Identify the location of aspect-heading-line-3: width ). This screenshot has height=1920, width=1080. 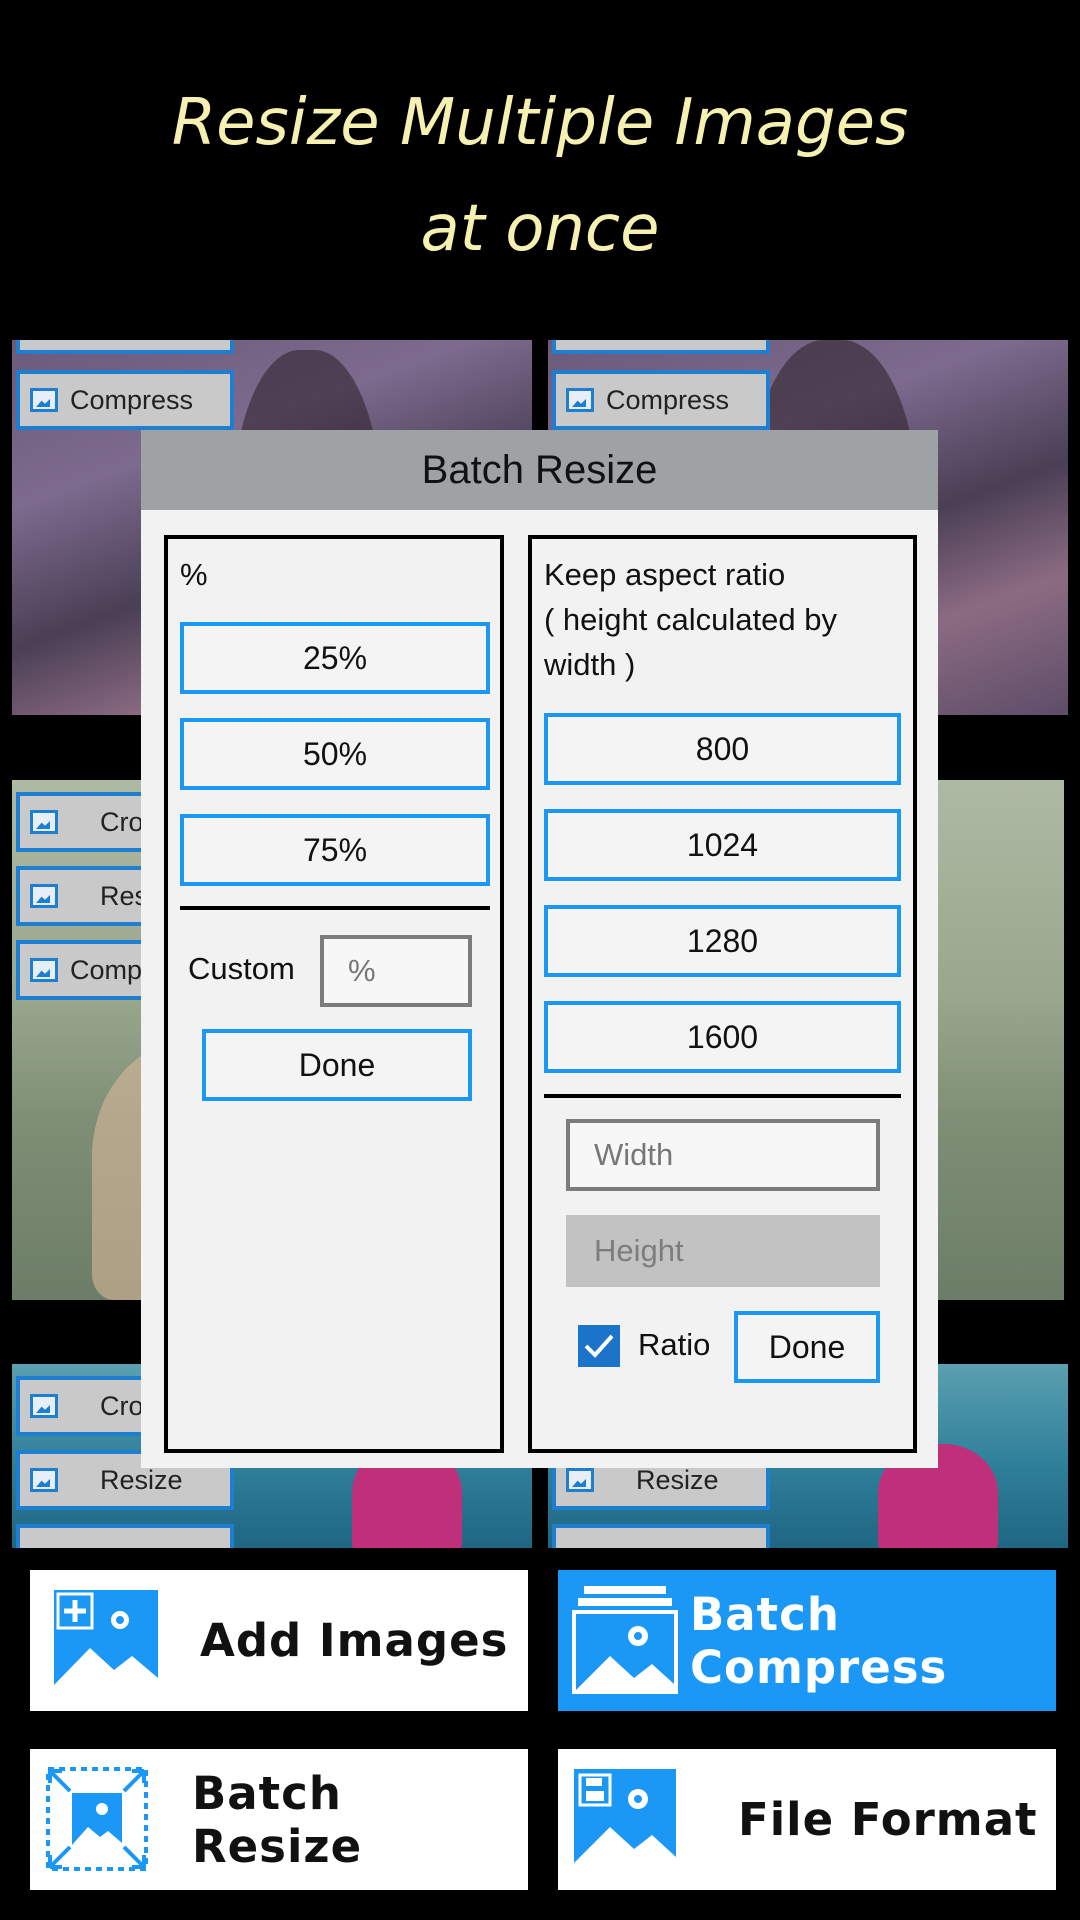
(590, 664).